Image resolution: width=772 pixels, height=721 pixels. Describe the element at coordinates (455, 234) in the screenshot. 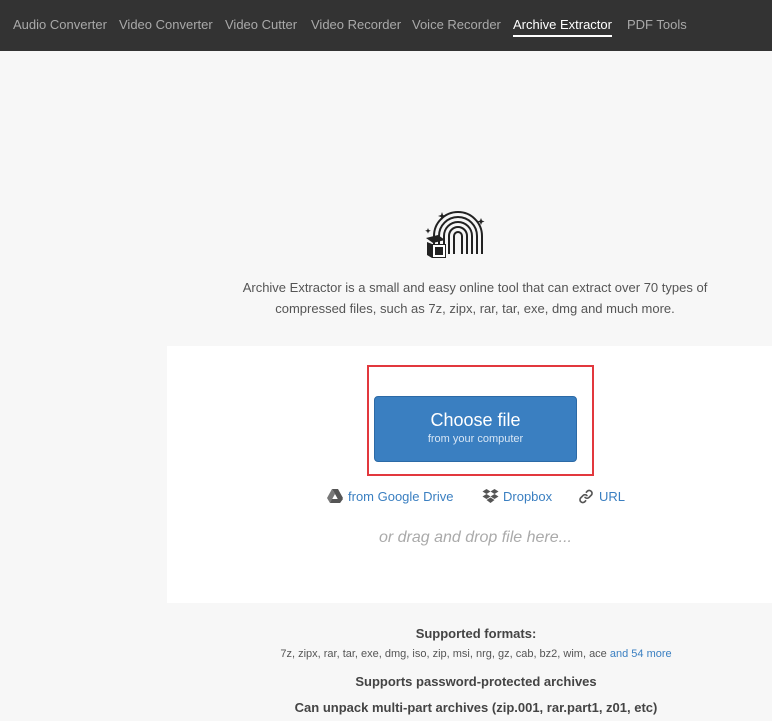

I see `archive-extractor-logo-icon` at that location.